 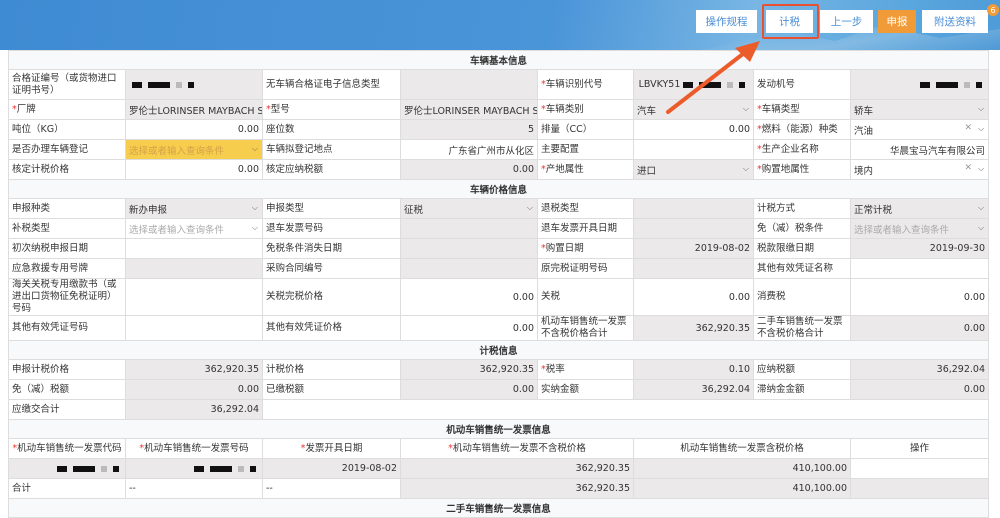 What do you see at coordinates (802, 248) in the screenshot?
I see `field-label: 税款限缴日期` at bounding box center [802, 248].